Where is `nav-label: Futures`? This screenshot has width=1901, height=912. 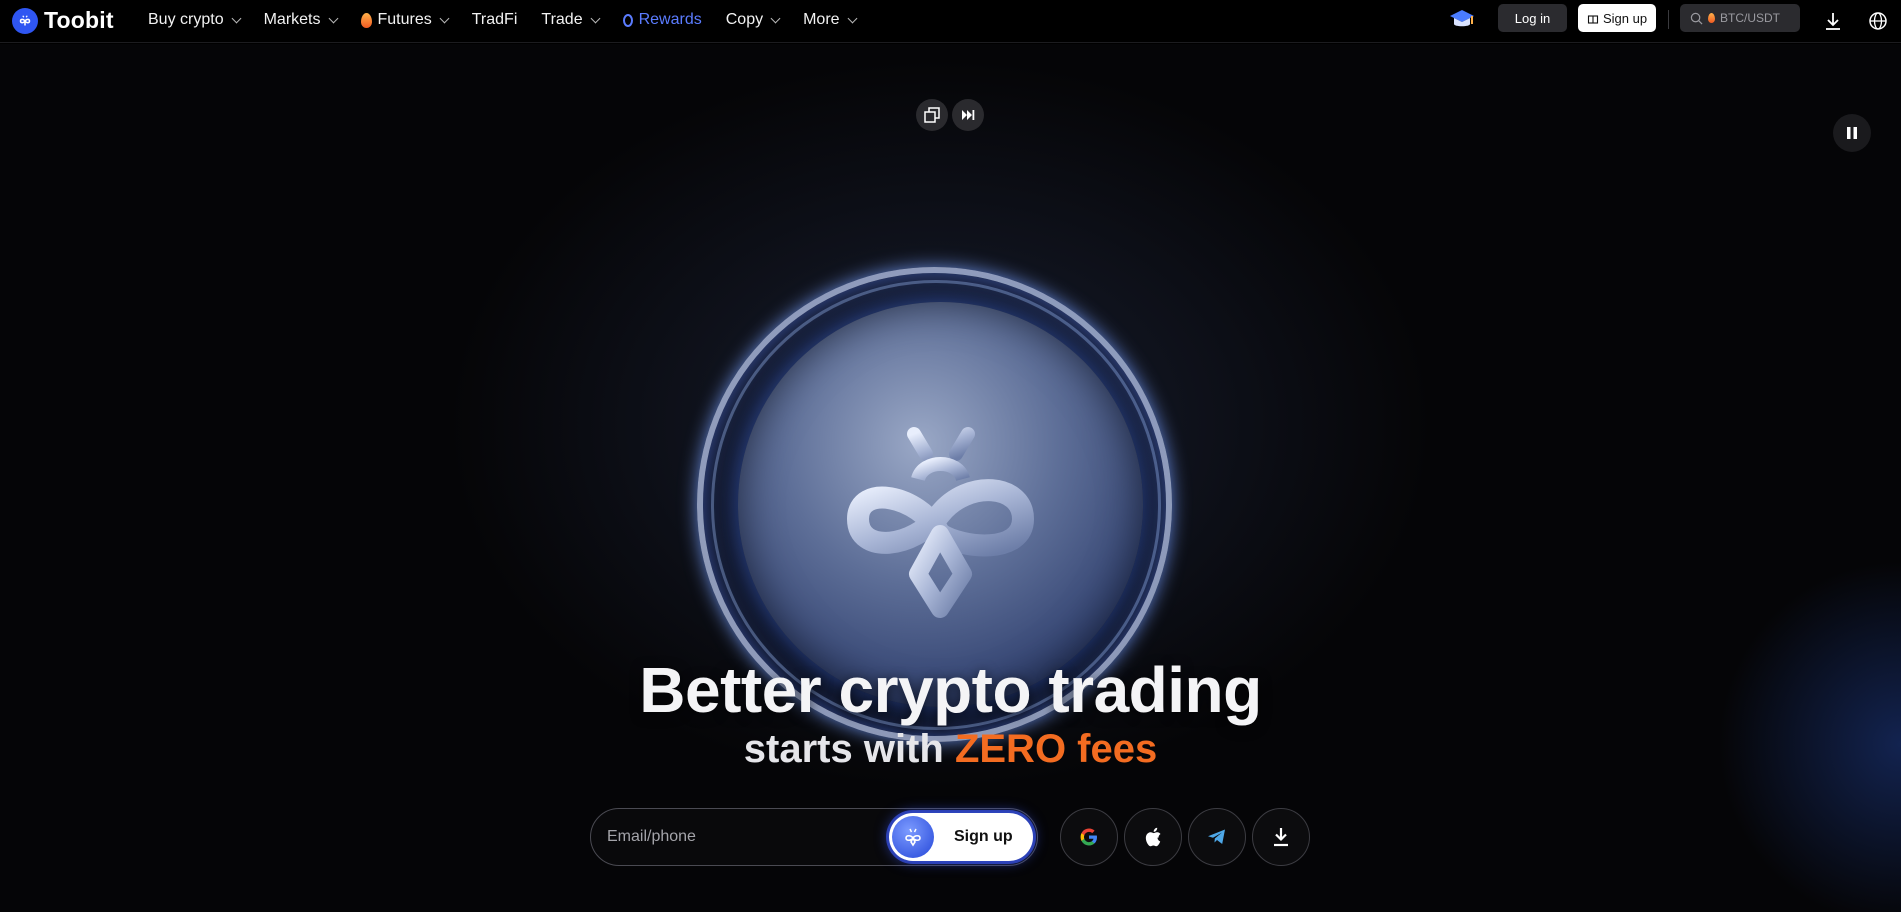
nav-label: Futures is located at coordinates (404, 19).